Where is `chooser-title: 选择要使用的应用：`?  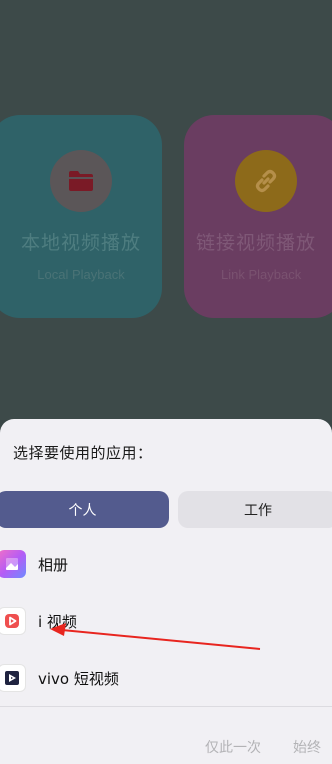 chooser-title: 选择要使用的应用： is located at coordinates (83, 453).